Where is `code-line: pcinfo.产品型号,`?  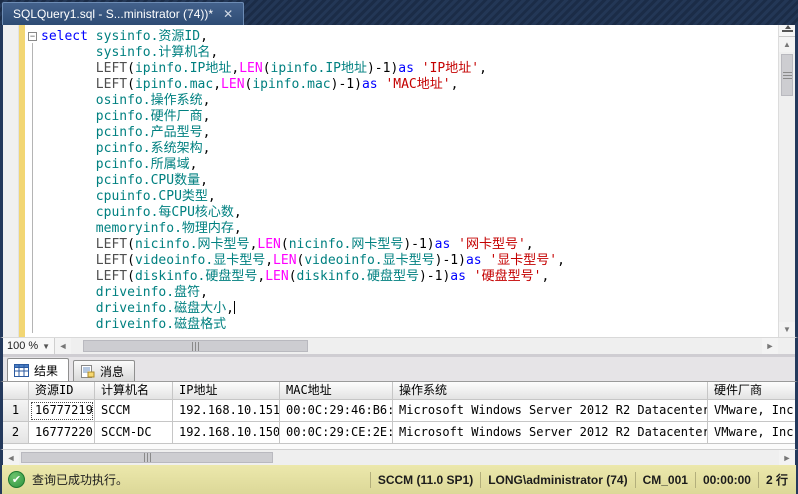
code-line: pcinfo.产品型号, is located at coordinates (401, 133).